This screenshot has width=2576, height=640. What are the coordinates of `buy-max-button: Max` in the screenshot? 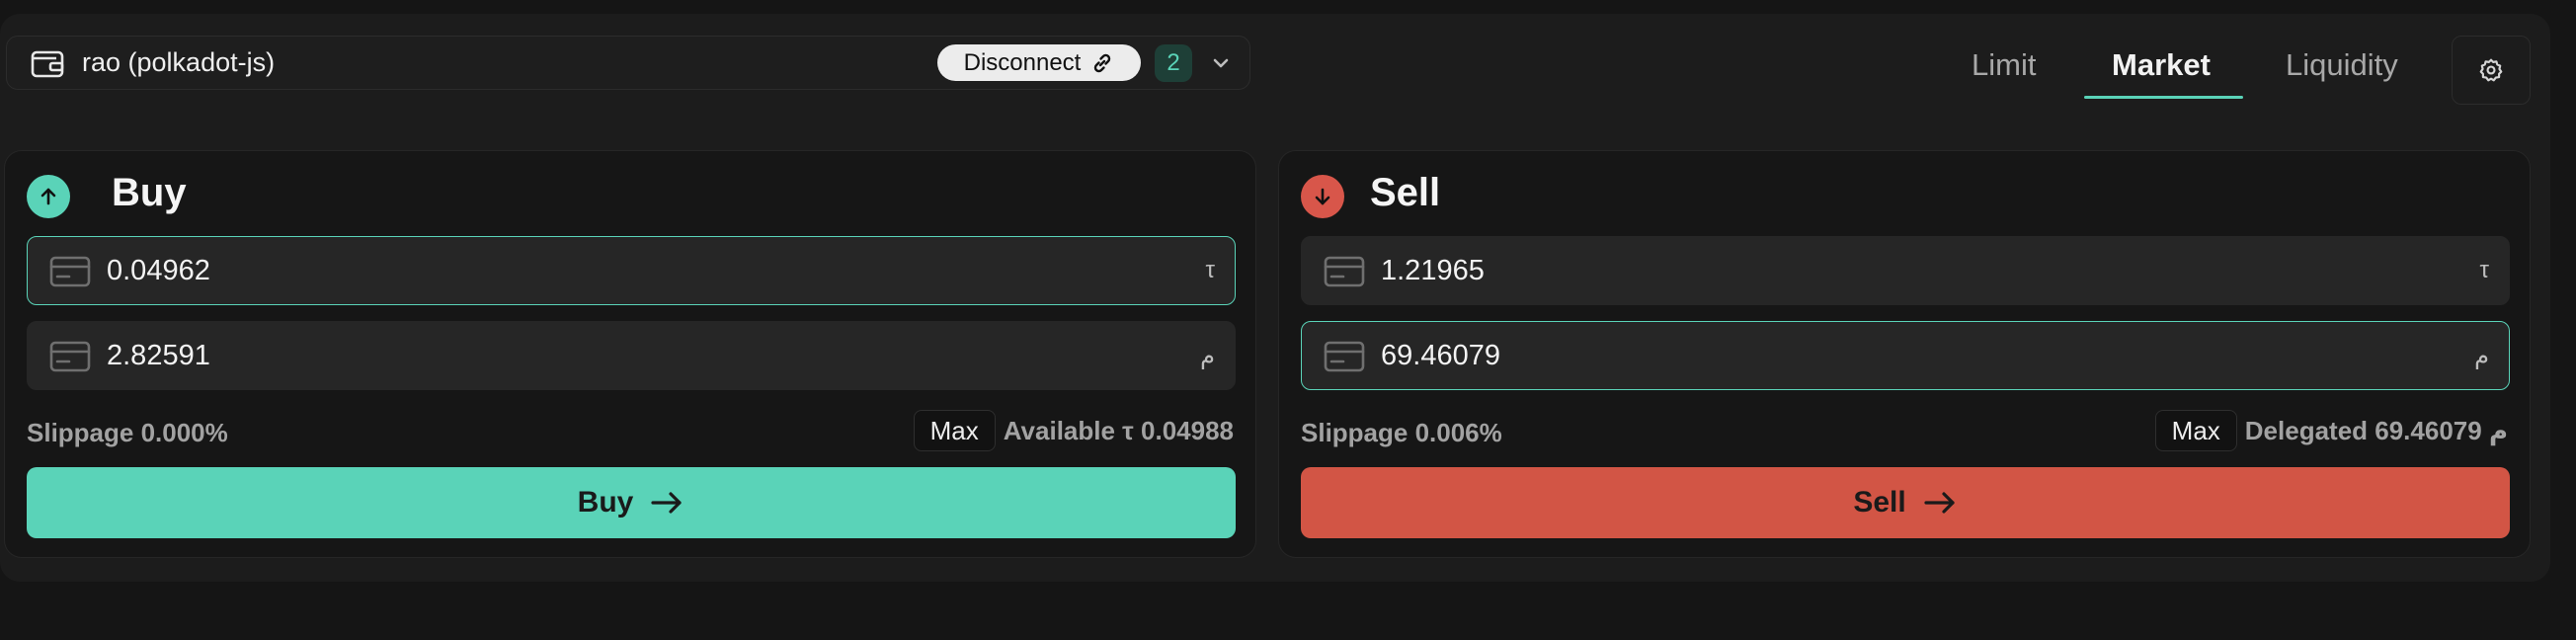 It's located at (954, 430).